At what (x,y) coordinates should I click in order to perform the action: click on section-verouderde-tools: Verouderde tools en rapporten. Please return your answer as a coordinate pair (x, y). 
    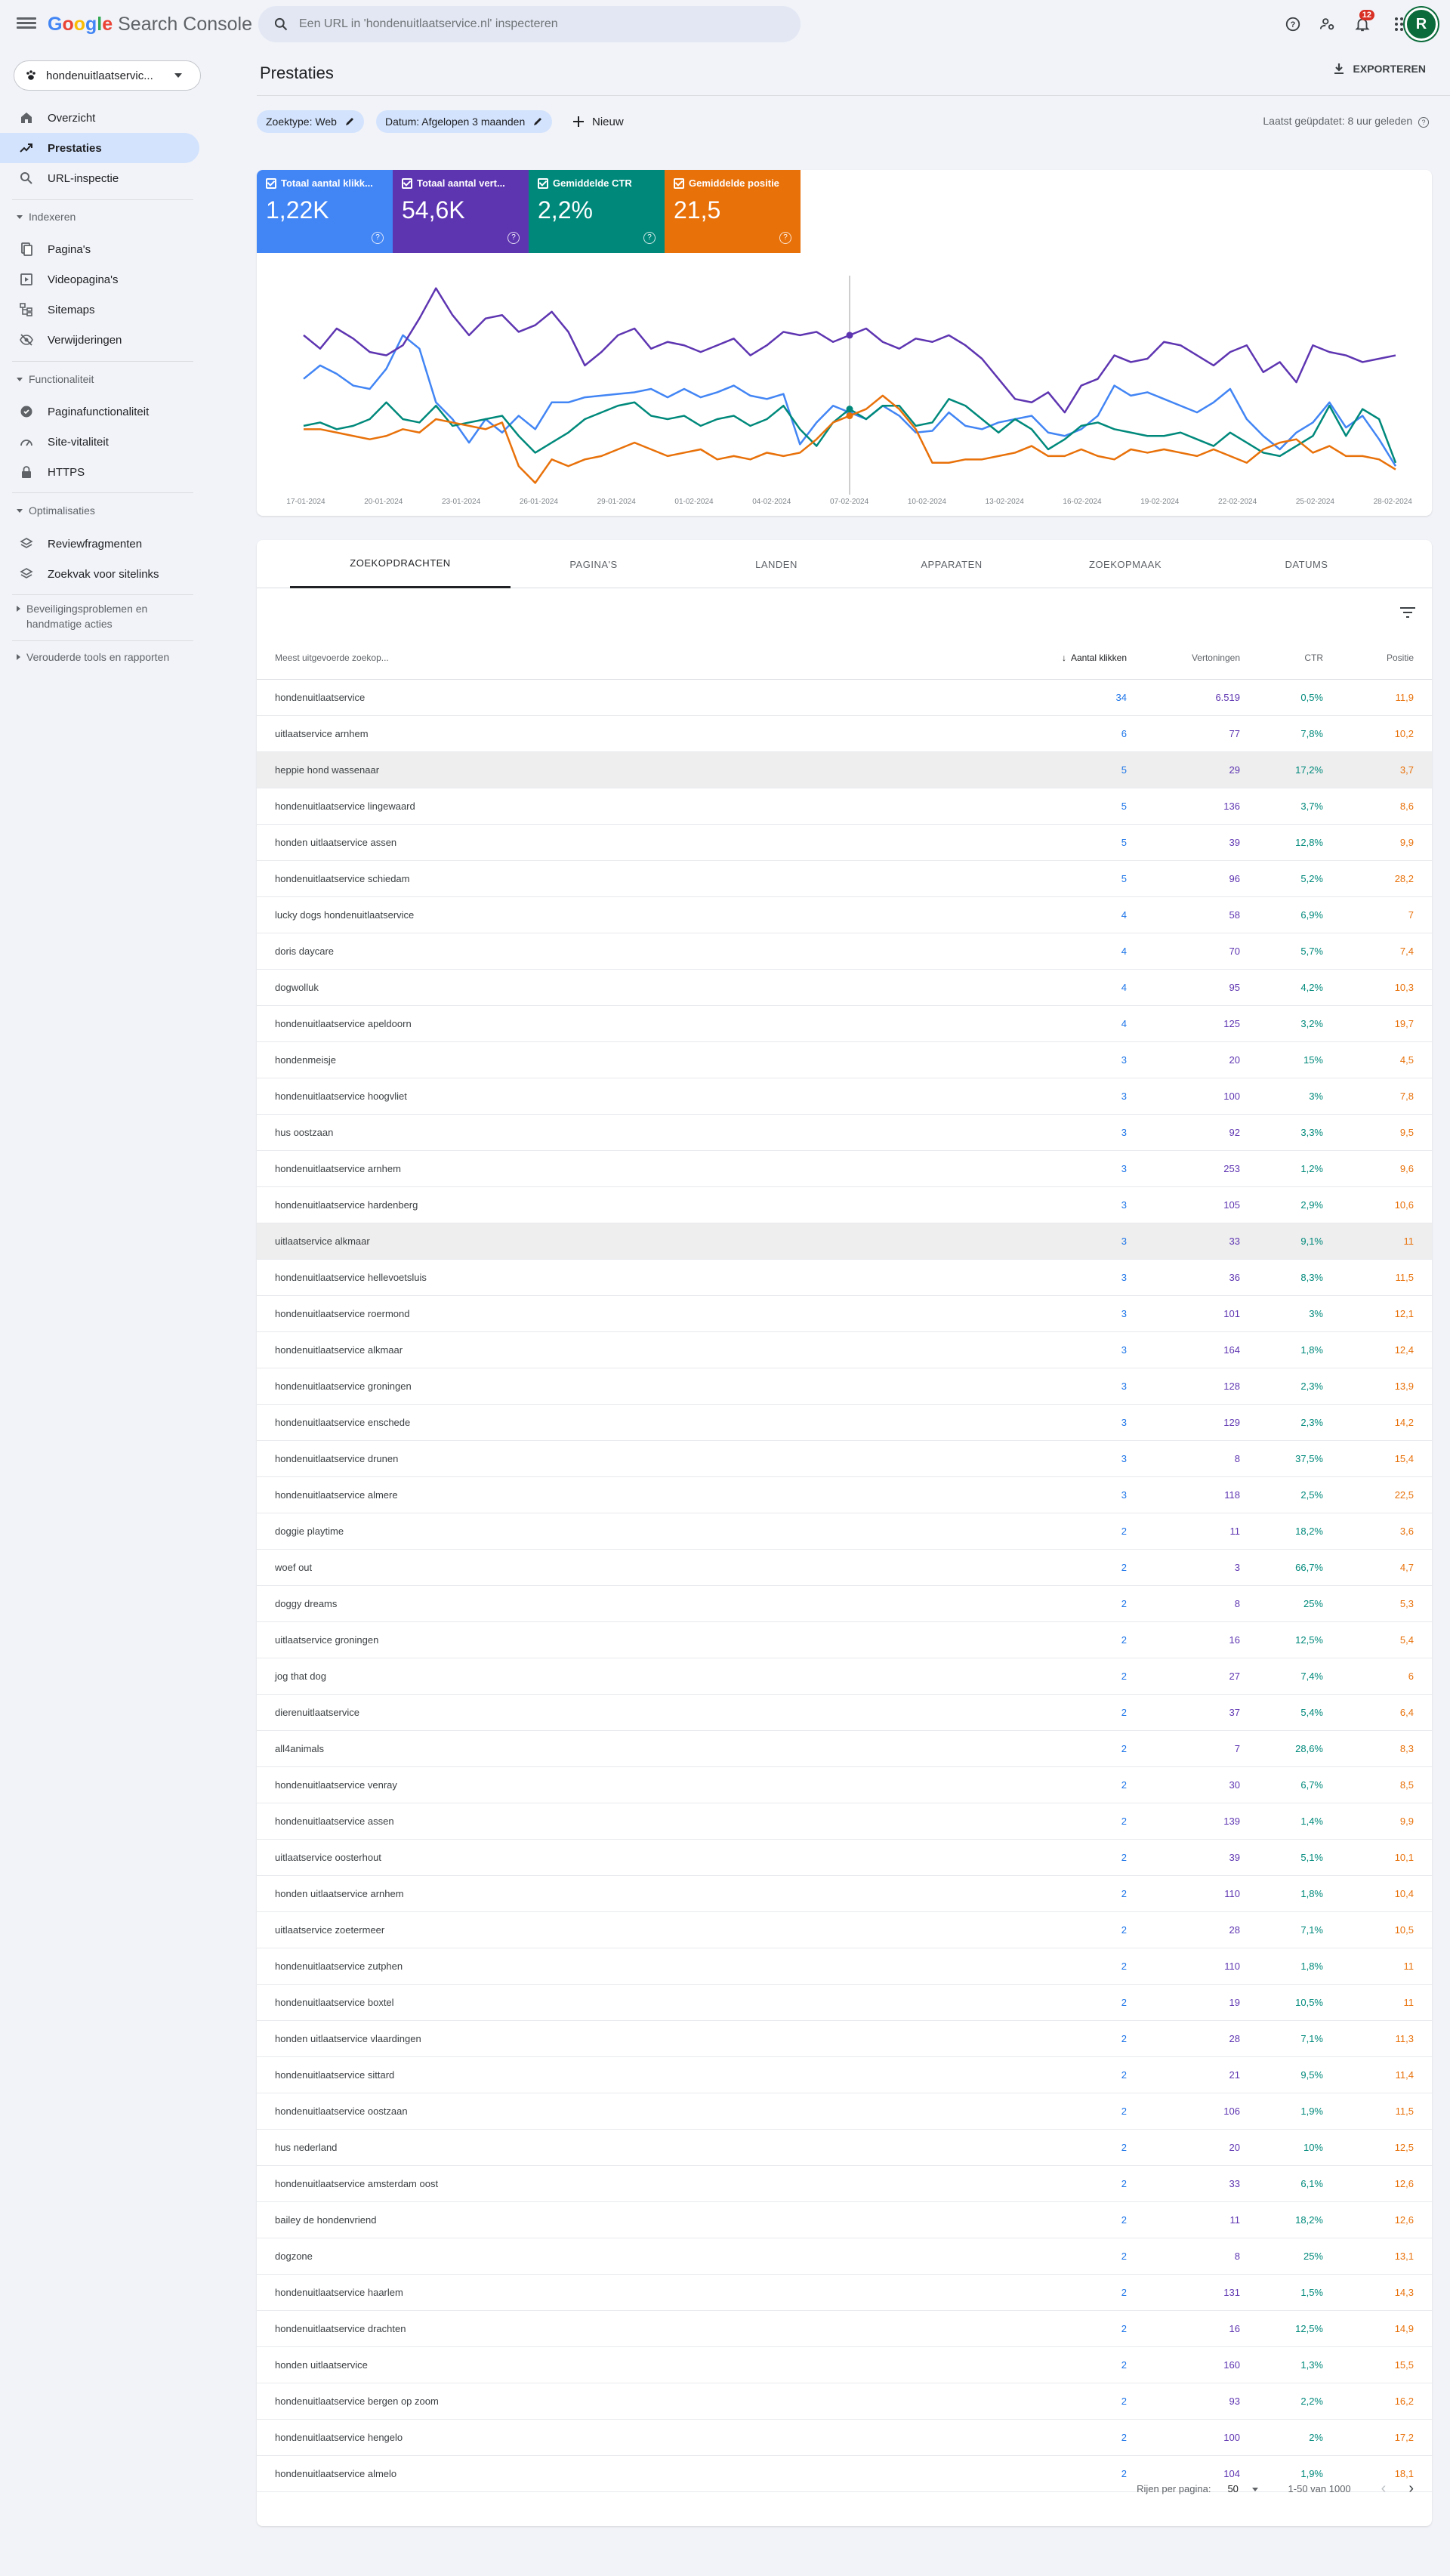
    Looking at the image, I should click on (93, 657).